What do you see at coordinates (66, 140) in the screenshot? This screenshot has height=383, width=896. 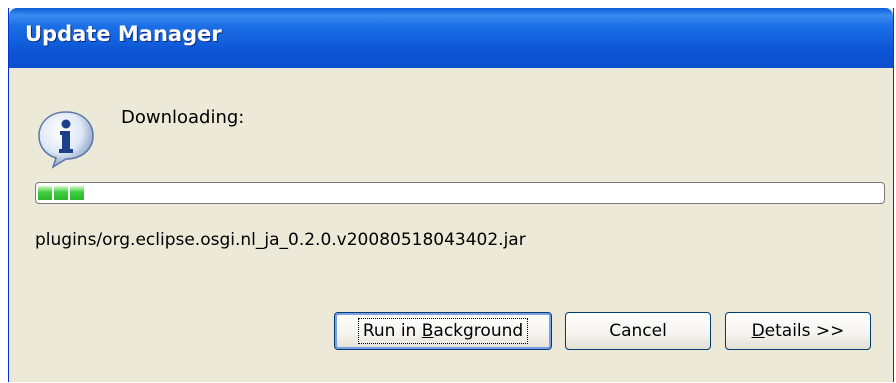 I see `info-icon` at bounding box center [66, 140].